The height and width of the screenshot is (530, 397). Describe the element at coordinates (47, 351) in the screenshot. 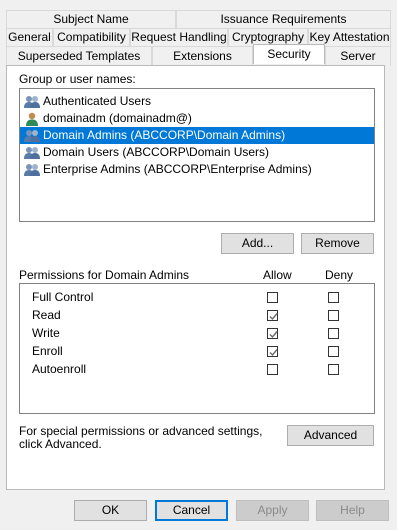

I see `permission-name: Enroll` at that location.